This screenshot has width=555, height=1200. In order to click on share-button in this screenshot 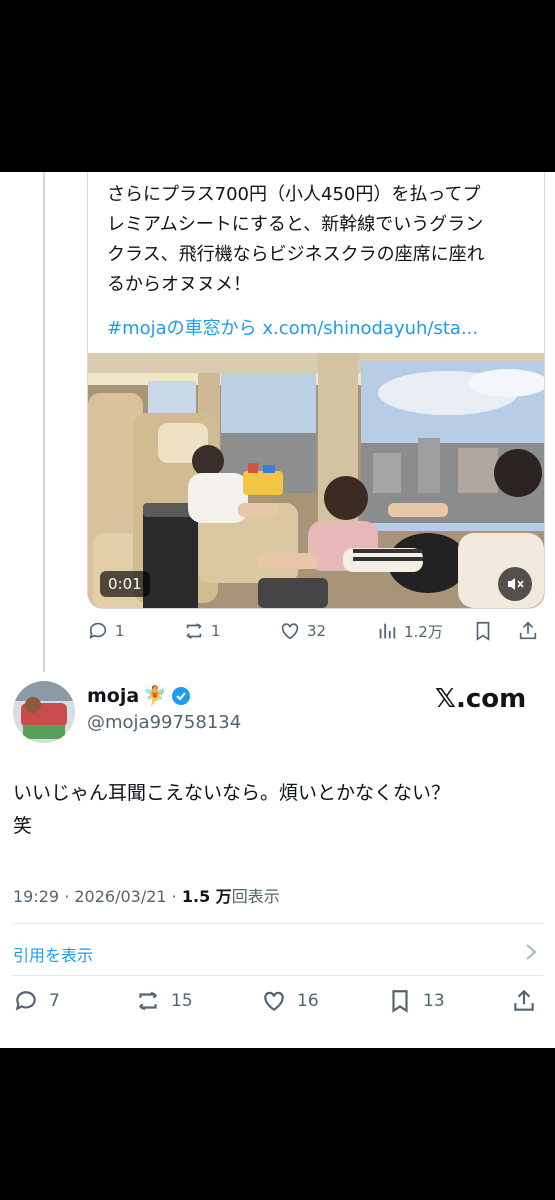, I will do `click(524, 1001)`.